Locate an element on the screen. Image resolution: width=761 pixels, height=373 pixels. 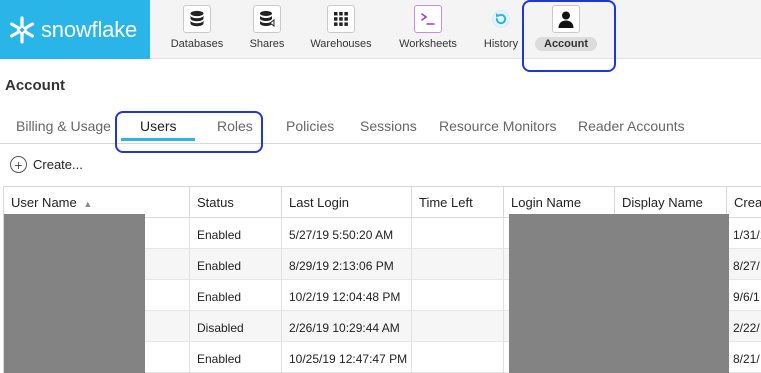
created-cell: 8/27/ is located at coordinates (744, 264).